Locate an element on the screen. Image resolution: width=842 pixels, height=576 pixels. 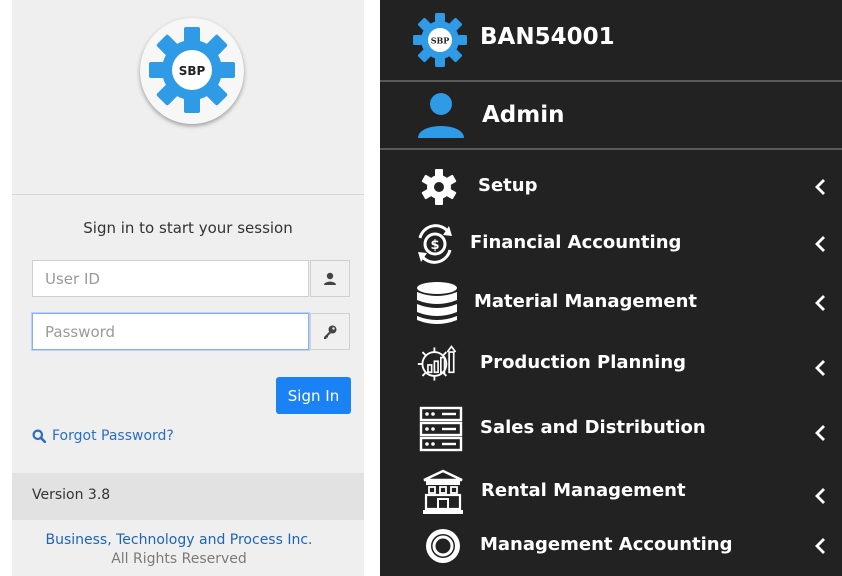
sidebar-header: SBP BAN54001 is located at coordinates (611, 41).